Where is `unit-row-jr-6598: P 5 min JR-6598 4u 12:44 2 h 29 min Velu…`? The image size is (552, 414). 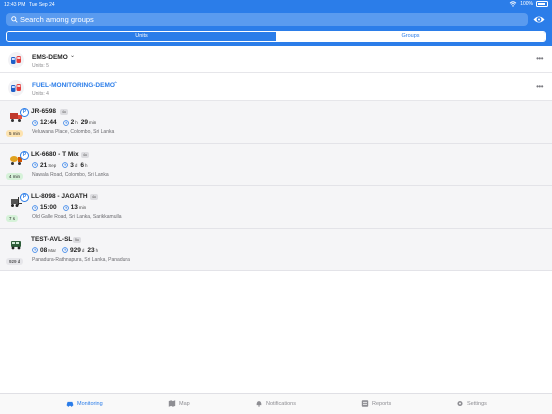
unit-row-jr-6598: P 5 min JR-6598 4u 12:44 2 h 29 min Velu… is located at coordinates (276, 122).